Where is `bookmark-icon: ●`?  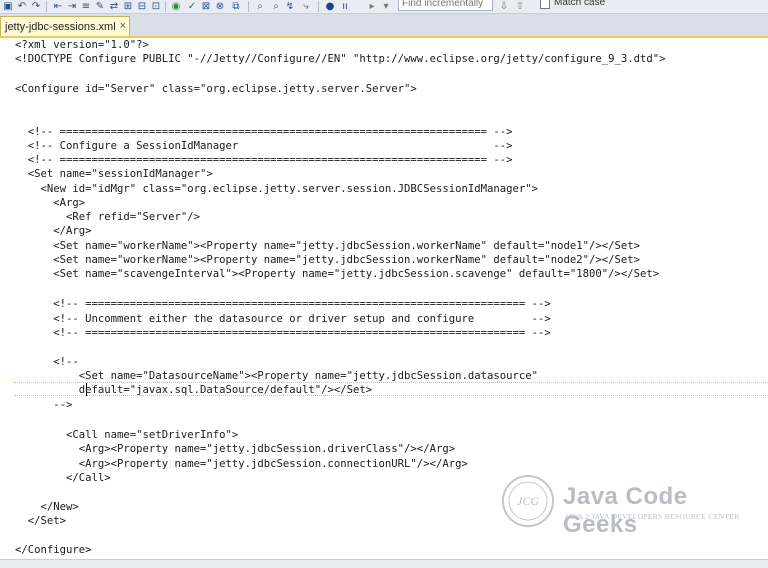
bookmark-icon: ● is located at coordinates (330, 6).